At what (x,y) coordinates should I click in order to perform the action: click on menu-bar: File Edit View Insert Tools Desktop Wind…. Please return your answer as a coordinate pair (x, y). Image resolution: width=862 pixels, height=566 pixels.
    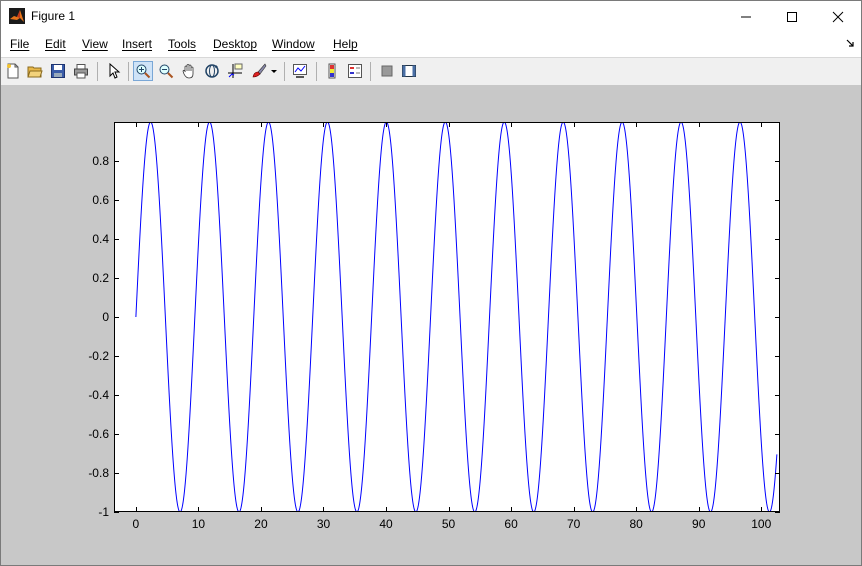
    Looking at the image, I should click on (431, 44).